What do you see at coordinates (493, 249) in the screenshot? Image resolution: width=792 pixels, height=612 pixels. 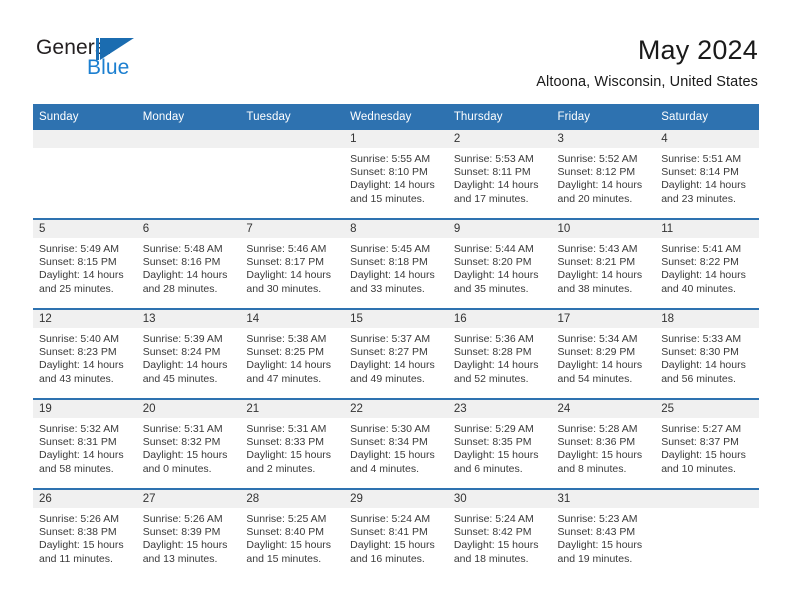 I see `sunrise-time: Sunrise: 5:44 AM` at bounding box center [493, 249].